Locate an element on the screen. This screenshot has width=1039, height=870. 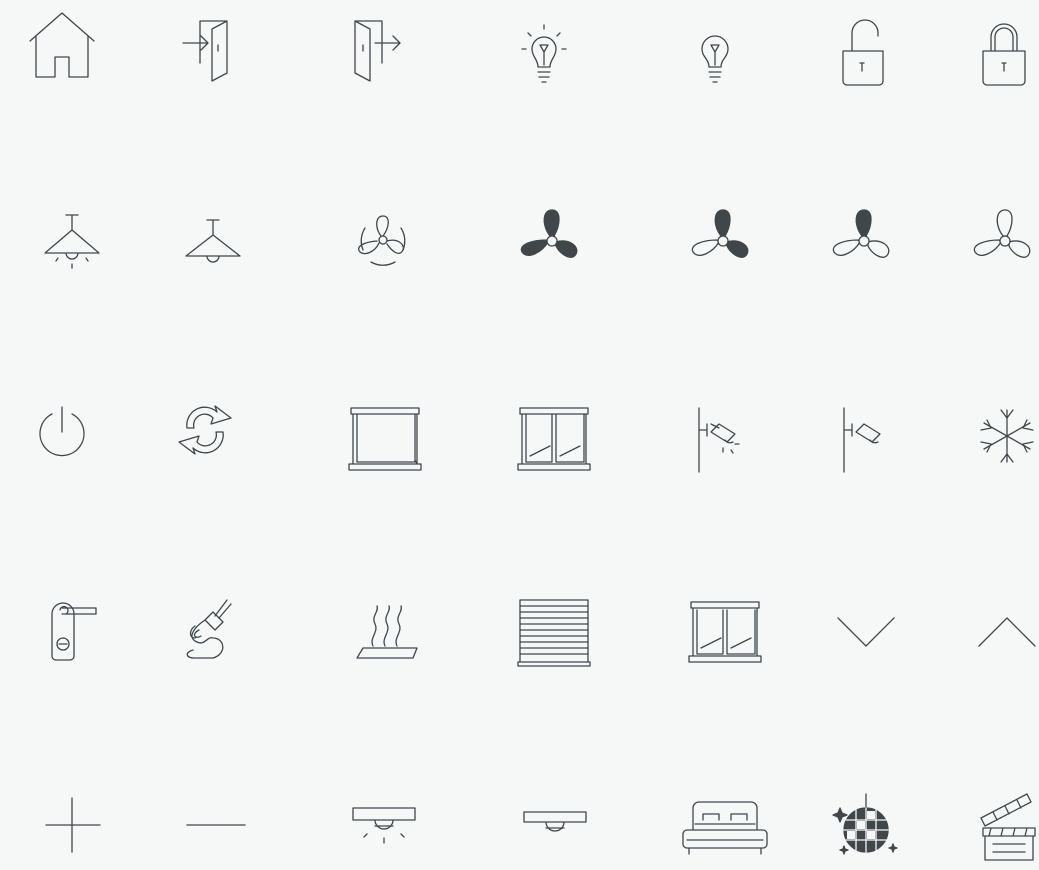
chevron-down-icon is located at coordinates (856, 622).